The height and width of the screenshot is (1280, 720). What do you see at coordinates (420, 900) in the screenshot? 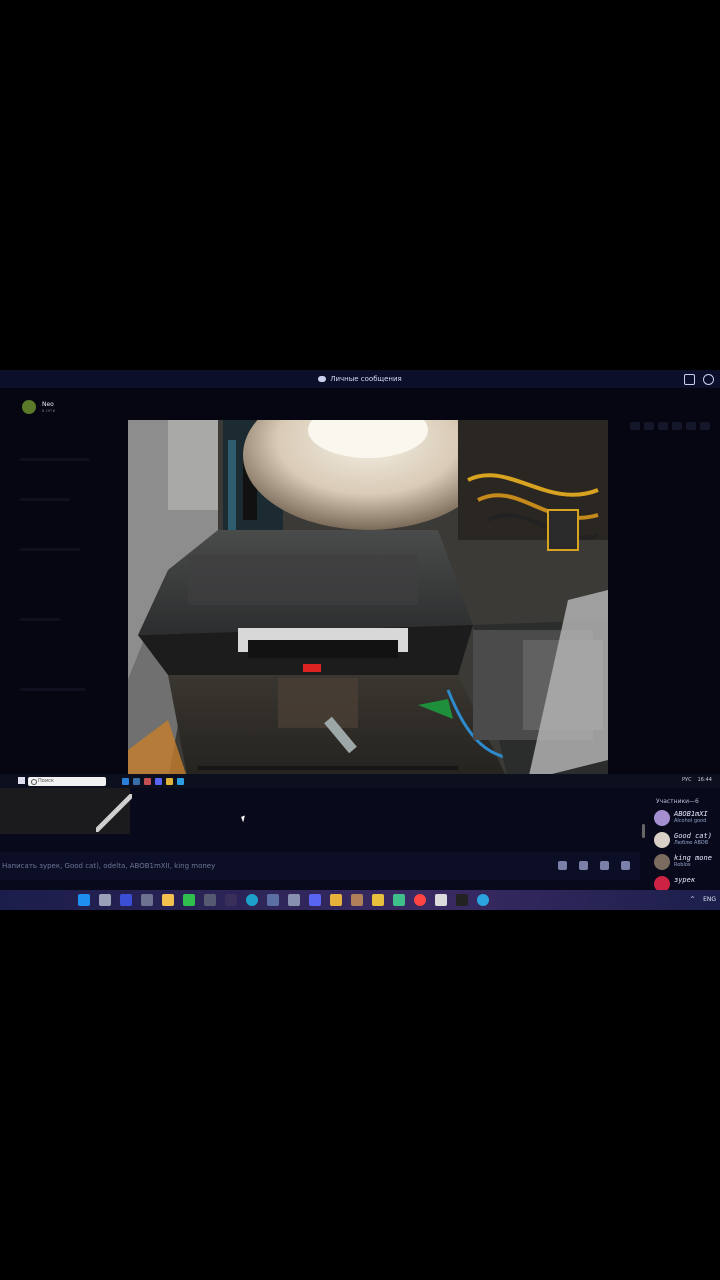
I see `yandex-icon` at bounding box center [420, 900].